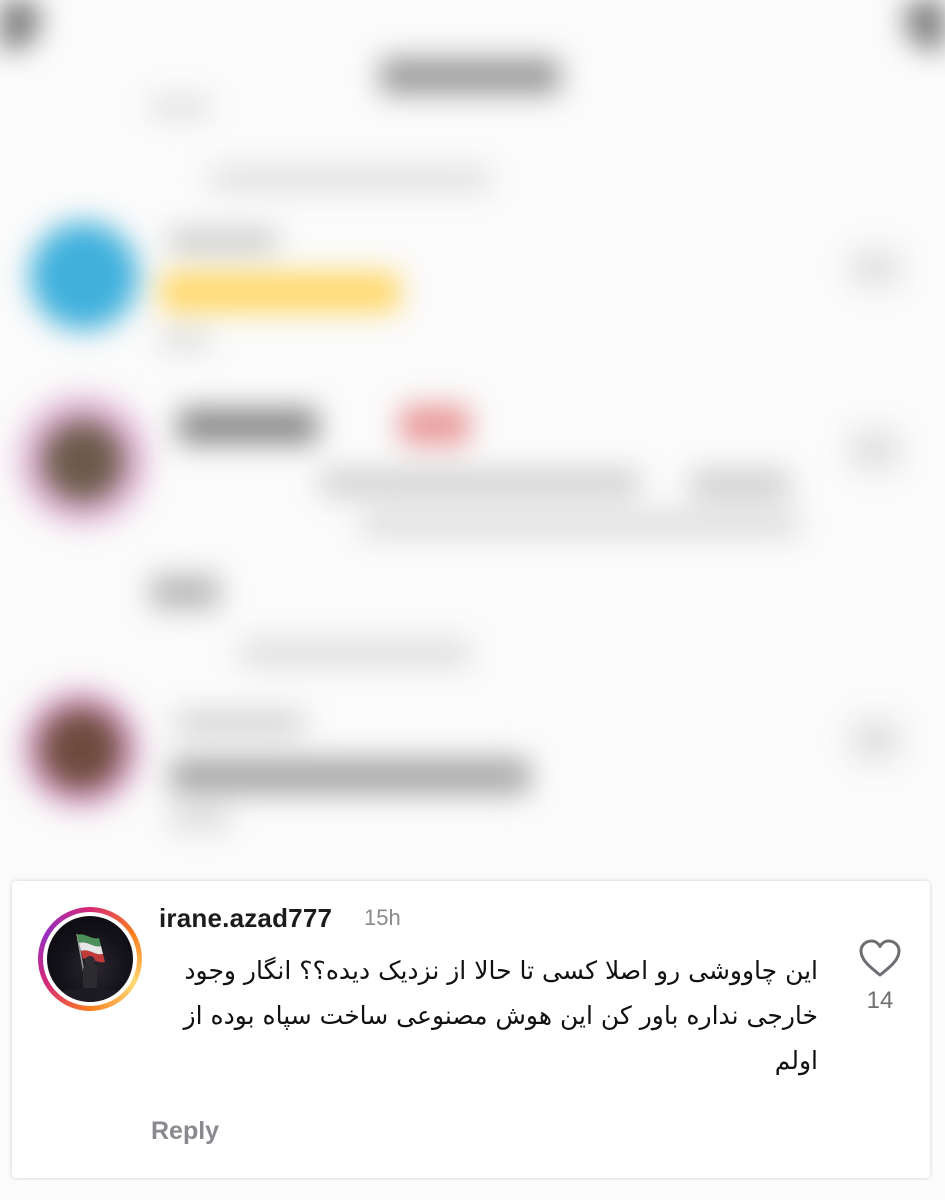  I want to click on flag-avatar-icon, so click(90, 959).